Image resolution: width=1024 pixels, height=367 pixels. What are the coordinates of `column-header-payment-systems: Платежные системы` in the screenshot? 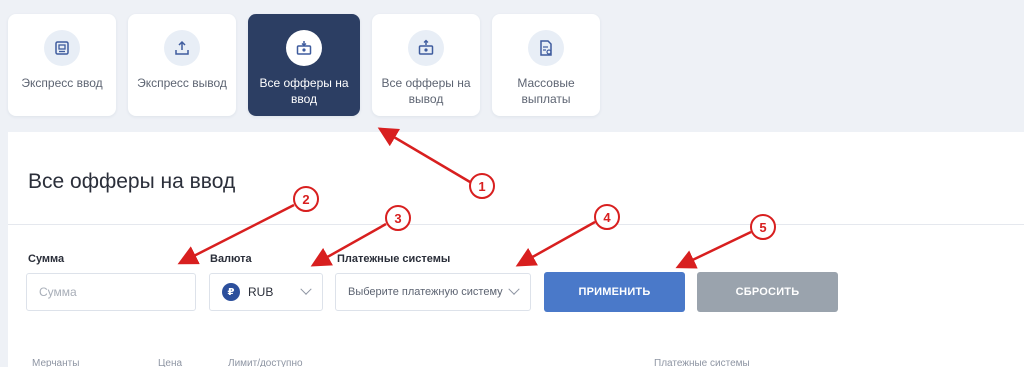 It's located at (702, 362).